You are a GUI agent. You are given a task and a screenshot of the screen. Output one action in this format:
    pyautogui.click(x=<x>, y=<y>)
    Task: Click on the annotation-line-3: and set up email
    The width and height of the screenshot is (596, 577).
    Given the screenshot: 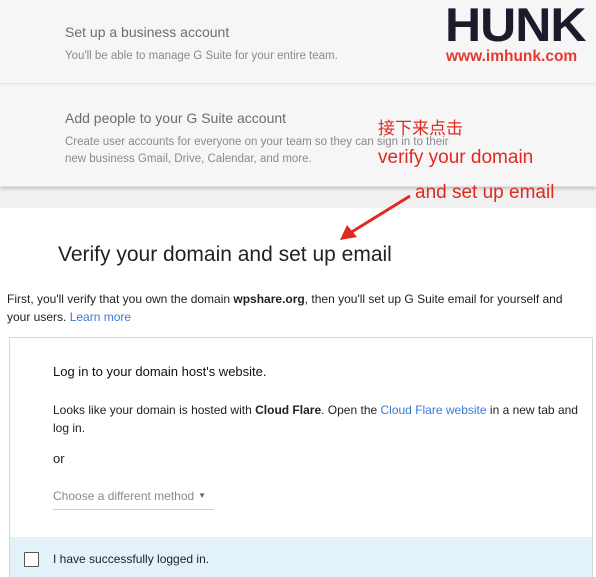 What is the action you would take?
    pyautogui.click(x=485, y=192)
    